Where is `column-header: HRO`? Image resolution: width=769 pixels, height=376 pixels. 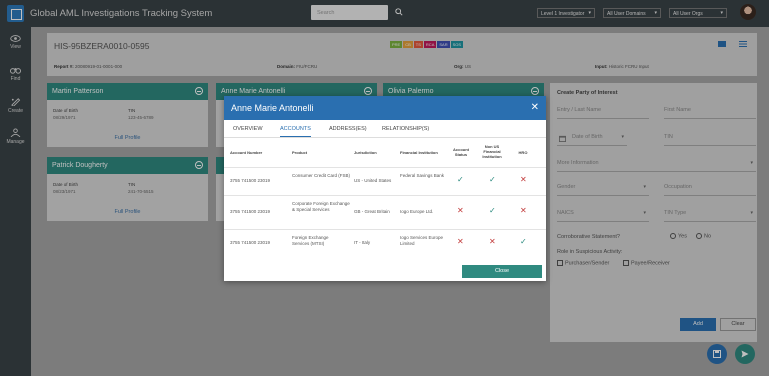 column-header: HRO is located at coordinates (523, 152).